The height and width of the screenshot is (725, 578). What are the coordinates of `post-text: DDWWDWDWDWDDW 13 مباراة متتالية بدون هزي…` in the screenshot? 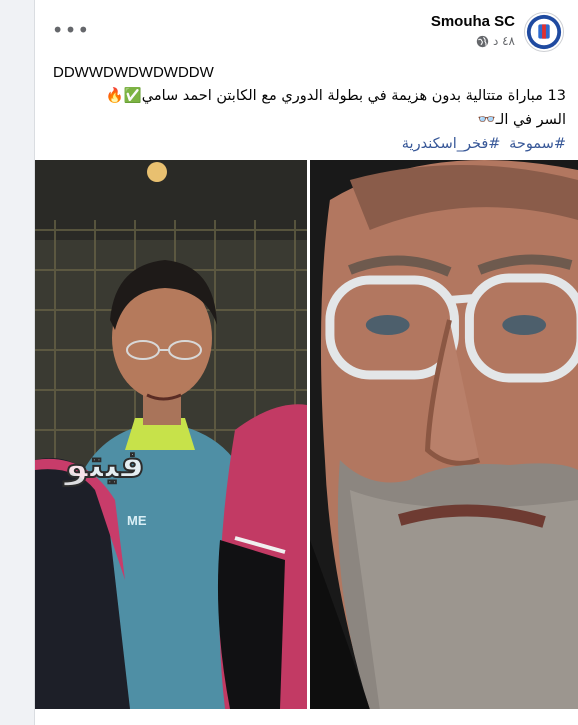 It's located at (306, 111).